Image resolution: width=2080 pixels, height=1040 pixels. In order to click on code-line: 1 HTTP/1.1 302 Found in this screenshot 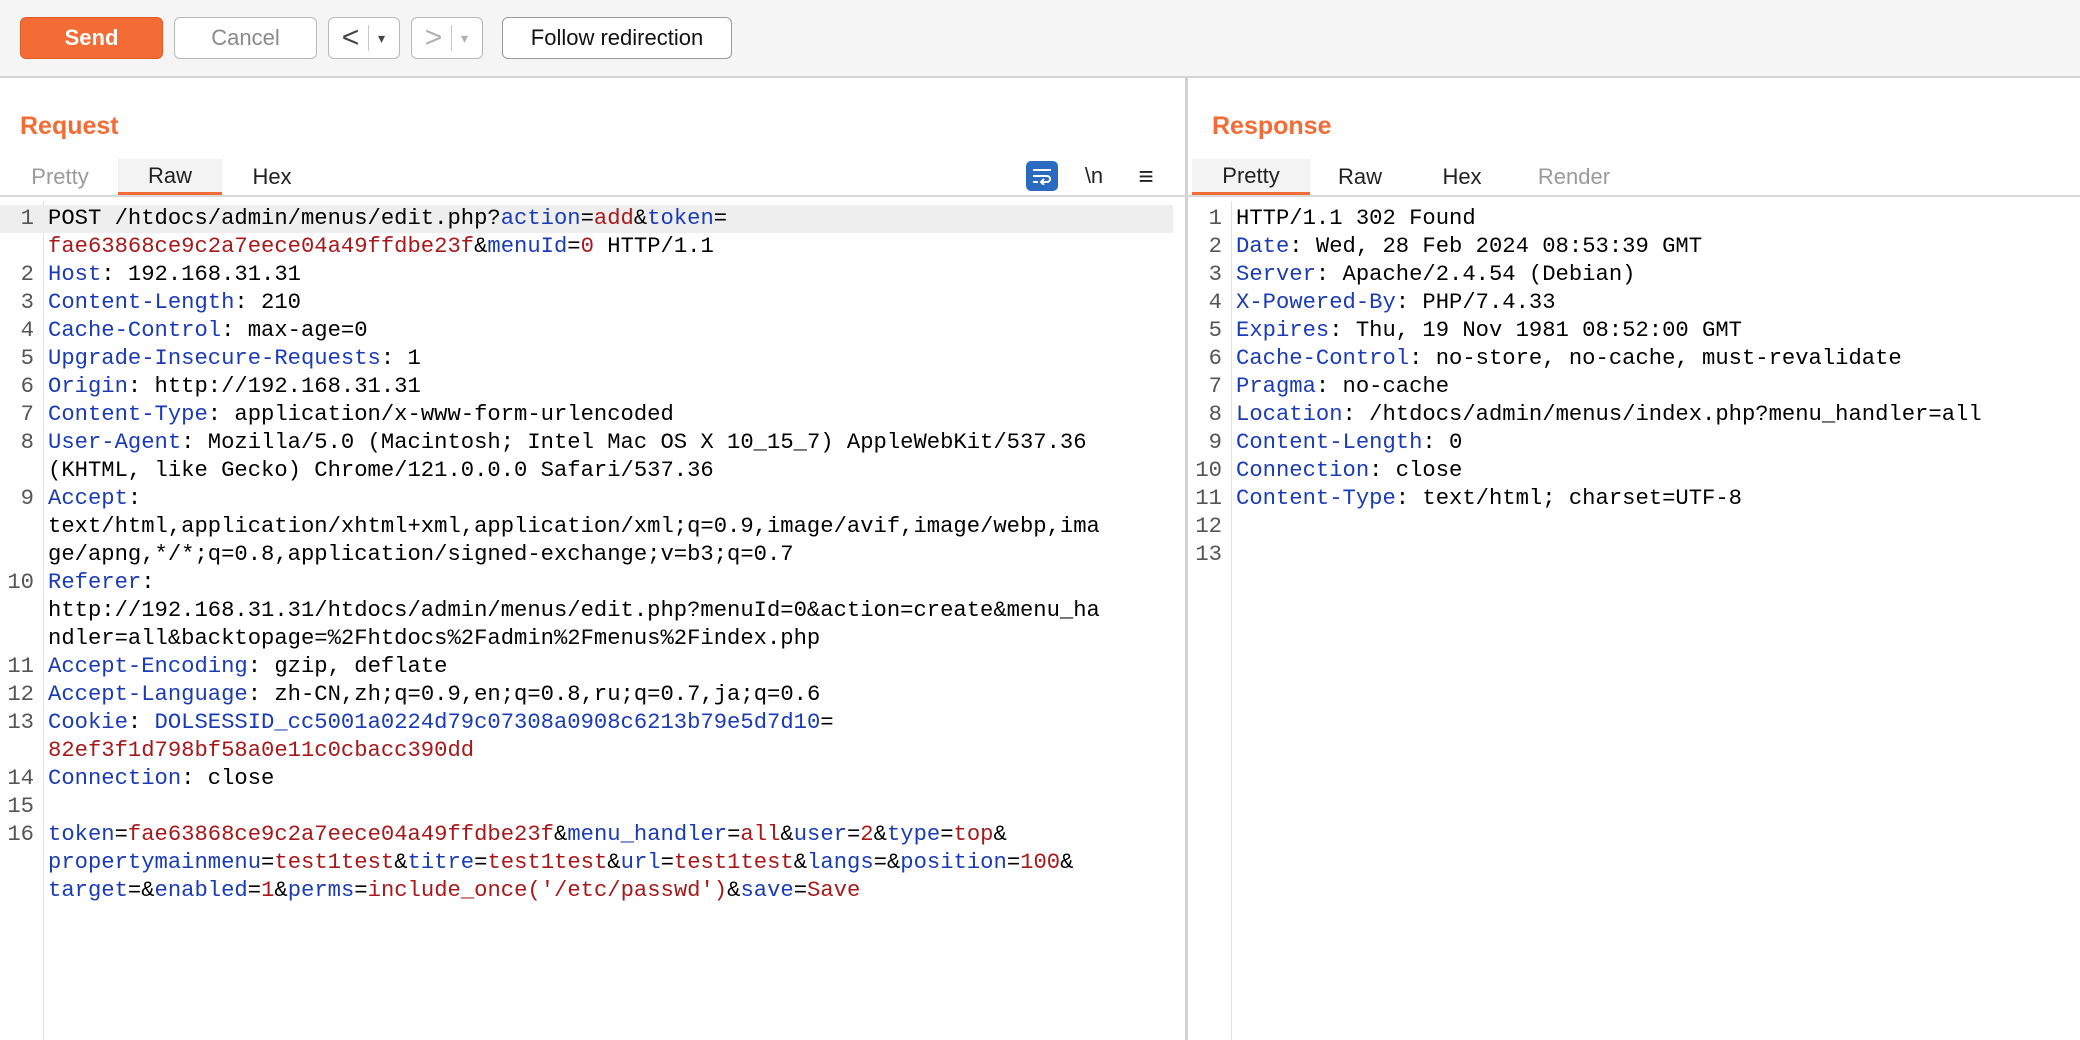, I will do `click(1628, 219)`.